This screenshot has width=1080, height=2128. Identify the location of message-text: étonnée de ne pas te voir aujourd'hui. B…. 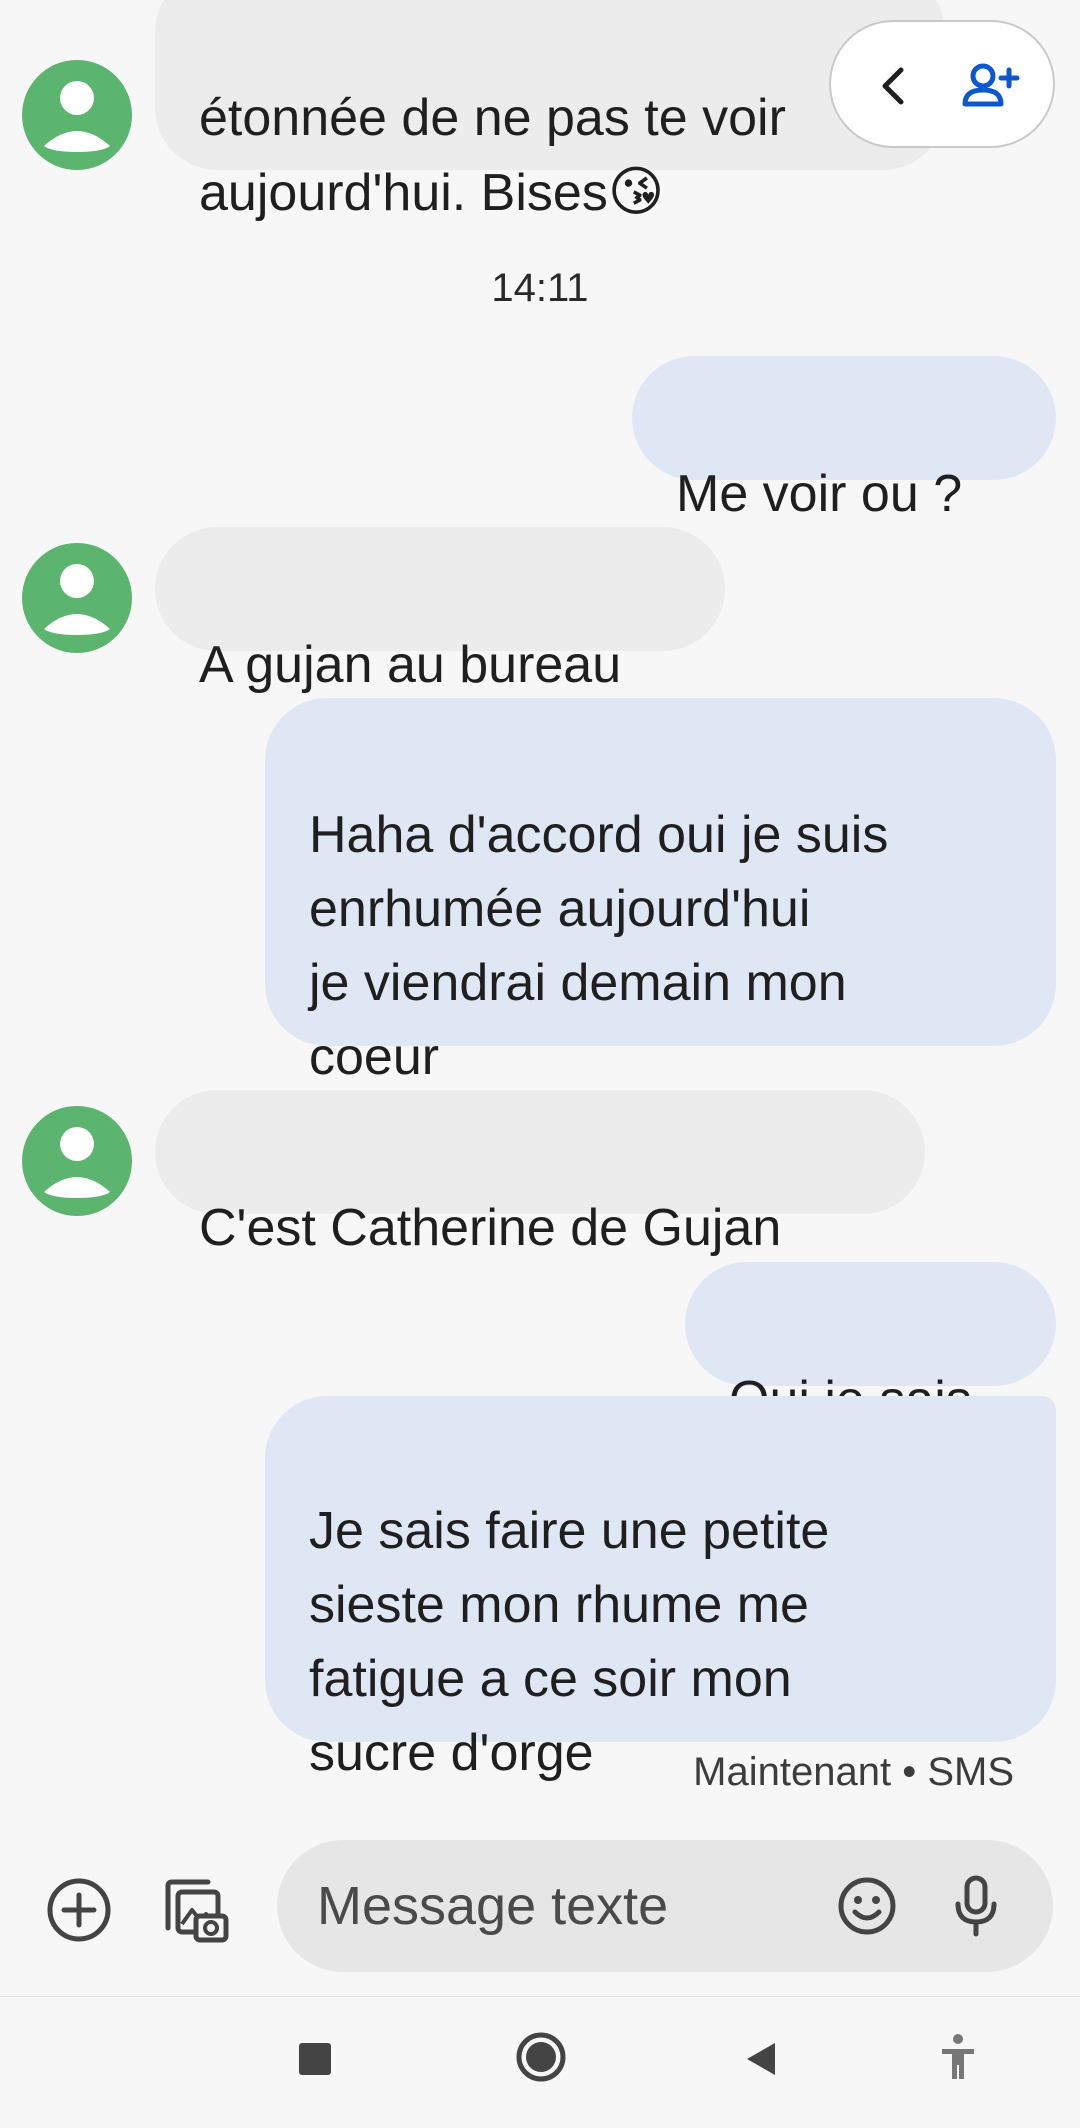
(492, 155).